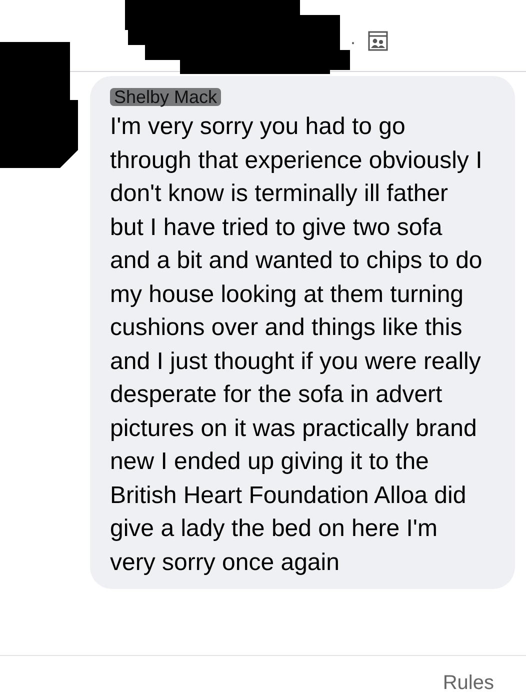 The width and height of the screenshot is (526, 695). I want to click on rules-link: Rules, so click(468, 681).